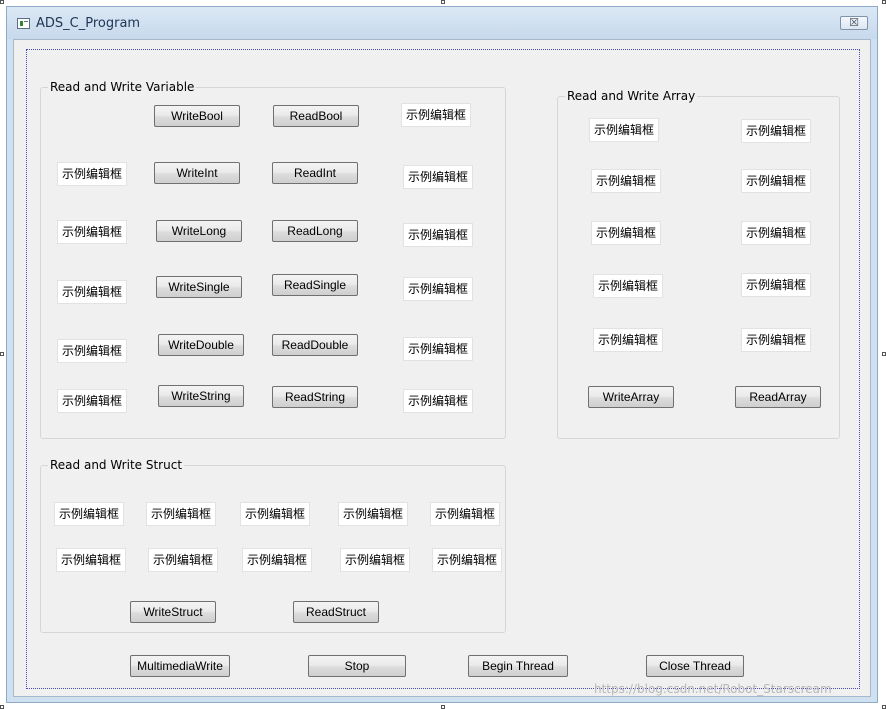  Describe the element at coordinates (442, 23) in the screenshot. I see `title-bar: ADS_C_Program ☒` at that location.